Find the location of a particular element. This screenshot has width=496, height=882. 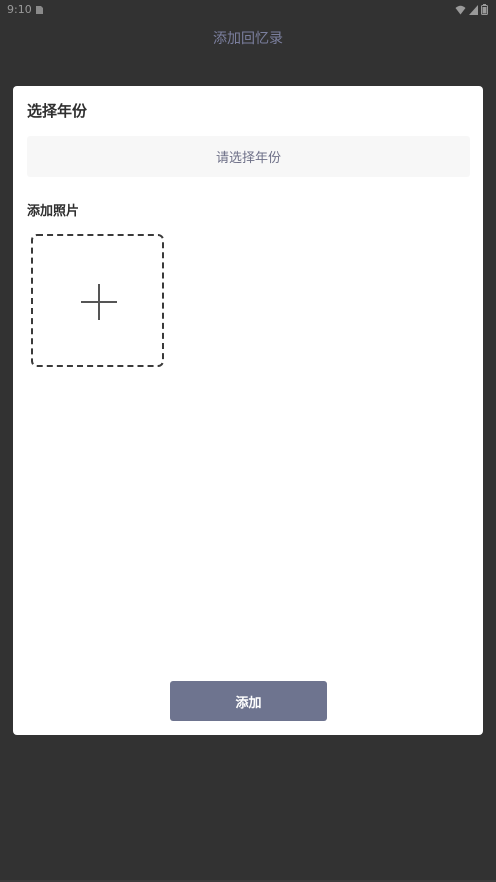

add-photo-button is located at coordinates (97, 300).